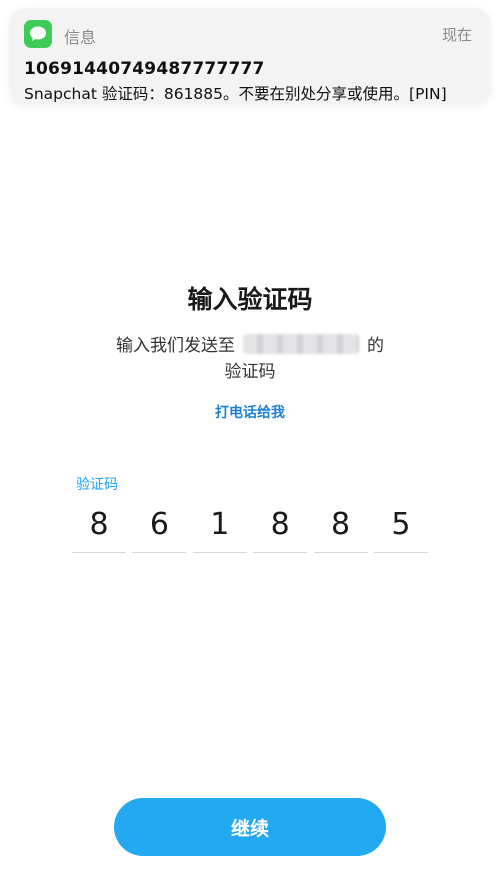  I want to click on notification-body: Snapchat 验证码：861885。不要在别处分享或使用。[PIN], so click(235, 94).